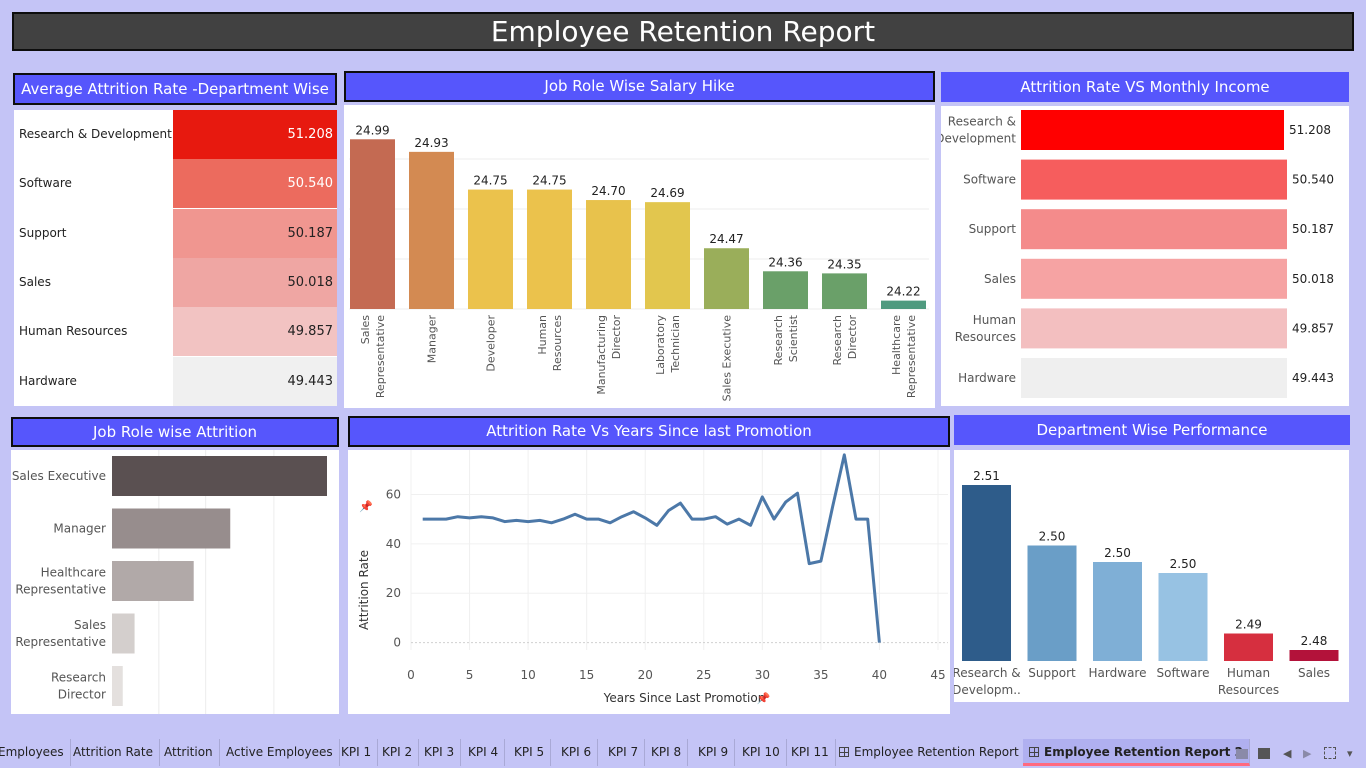  I want to click on heat-cell: 51.208, so click(255, 134).